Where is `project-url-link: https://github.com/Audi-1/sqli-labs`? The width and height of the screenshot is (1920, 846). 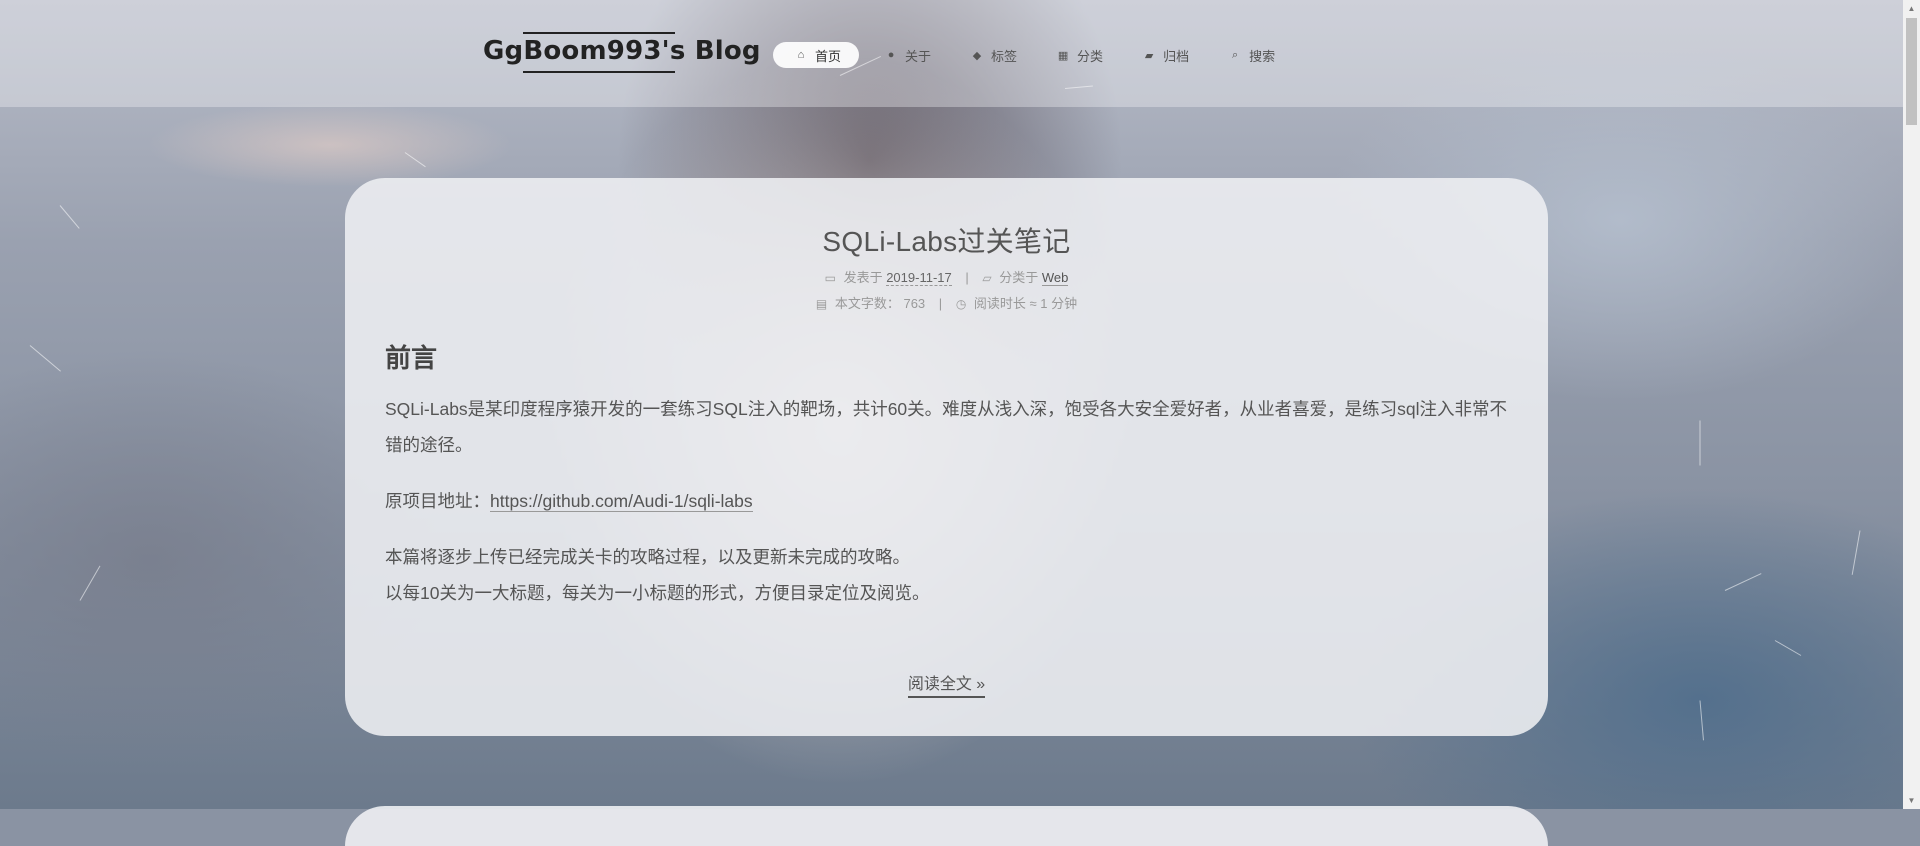
project-url-link: https://github.com/Audi-1/sqli-labs is located at coordinates (621, 501).